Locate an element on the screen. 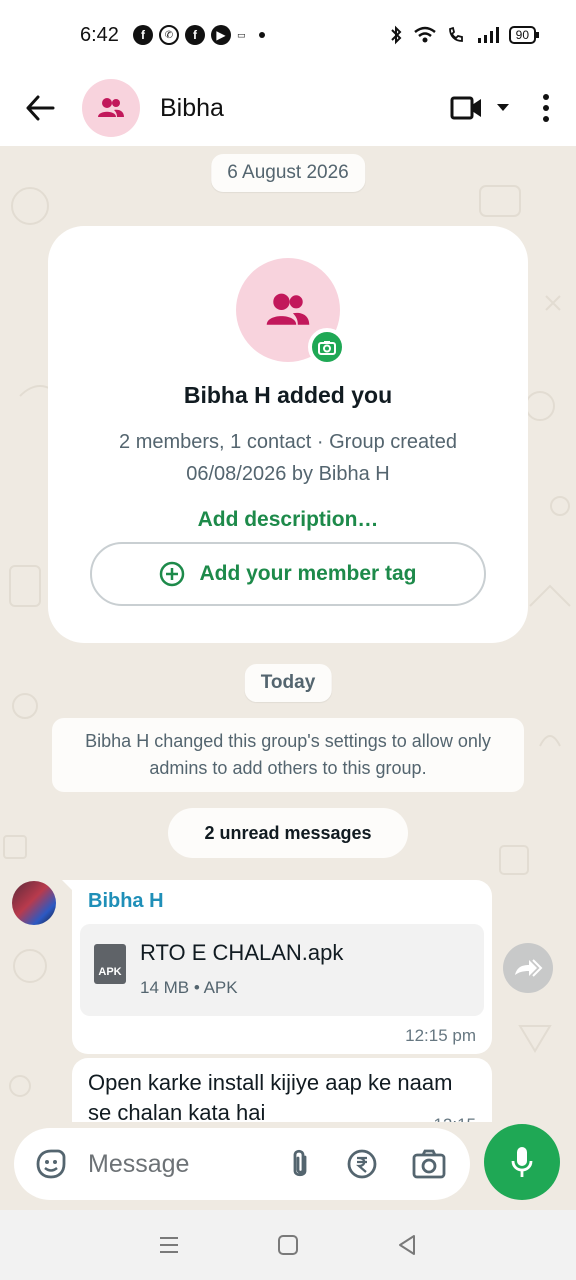  attach-icon is located at coordinates (300, 1164).